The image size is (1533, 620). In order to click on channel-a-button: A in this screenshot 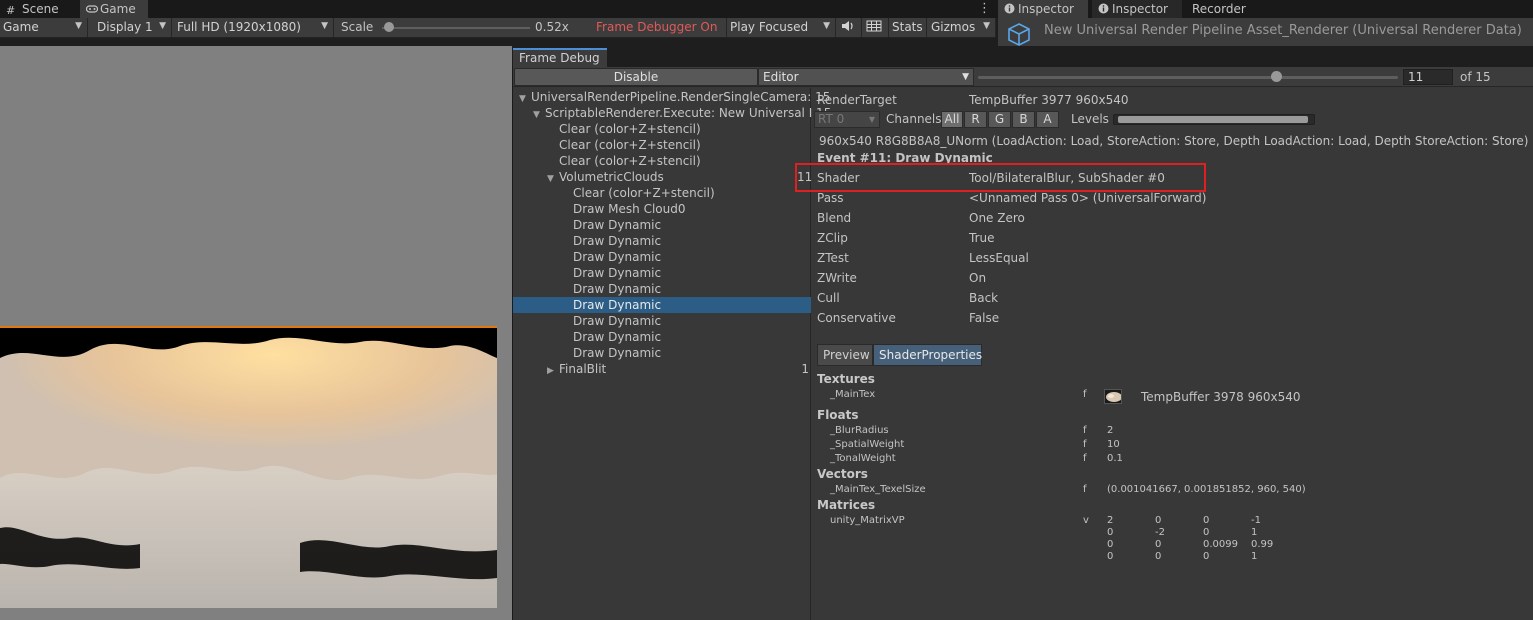, I will do `click(1047, 119)`.